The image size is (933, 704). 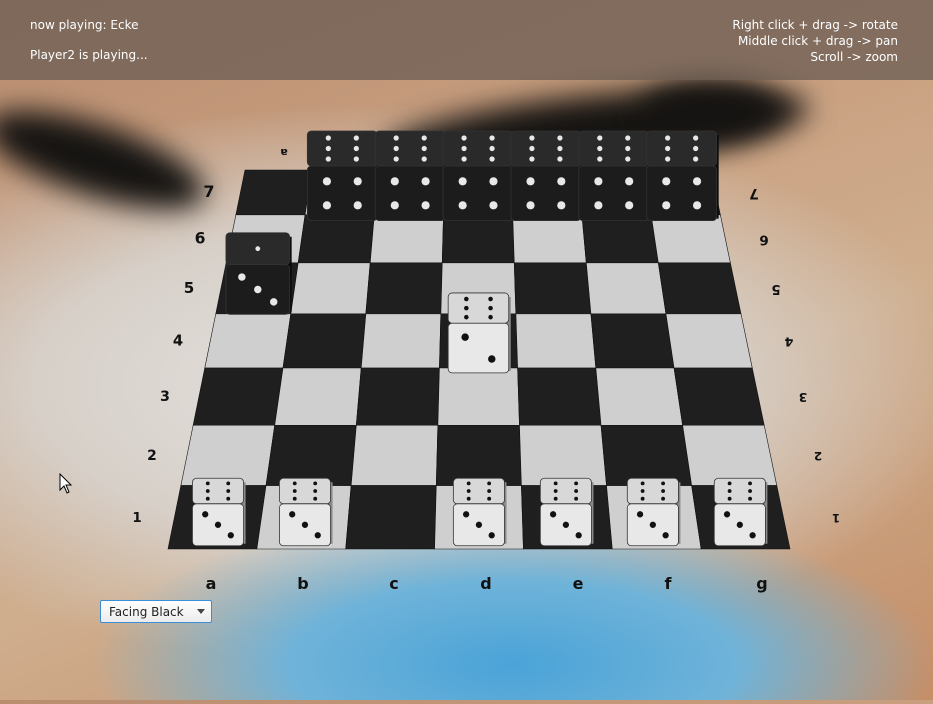 I want to click on square-a2, so click(x=228, y=455).